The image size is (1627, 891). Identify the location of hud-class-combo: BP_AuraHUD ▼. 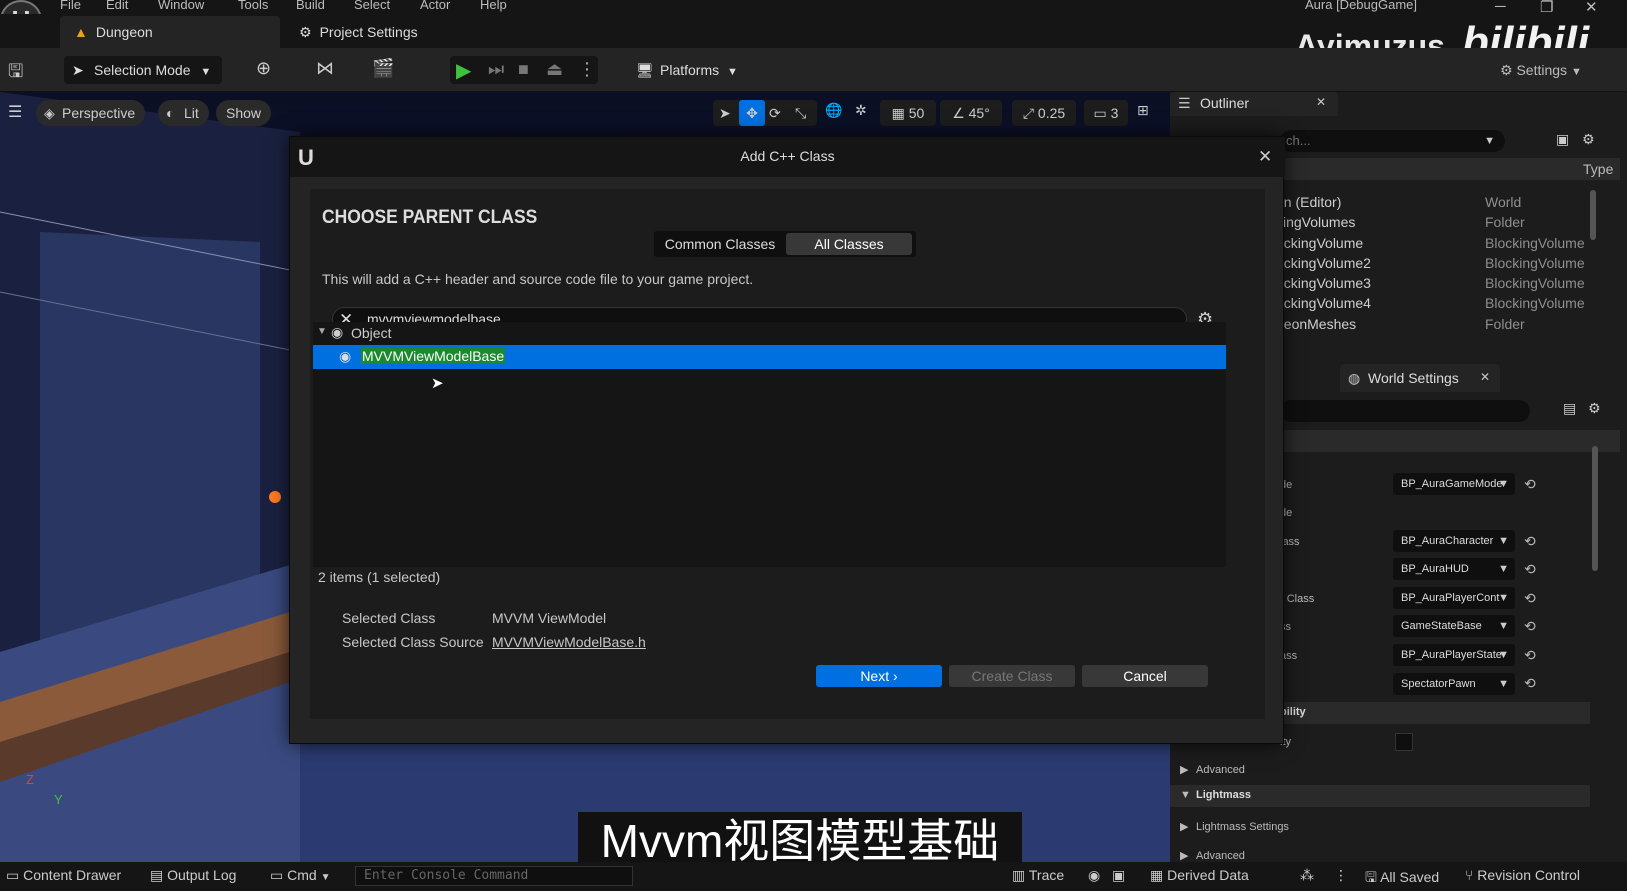
(1454, 569).